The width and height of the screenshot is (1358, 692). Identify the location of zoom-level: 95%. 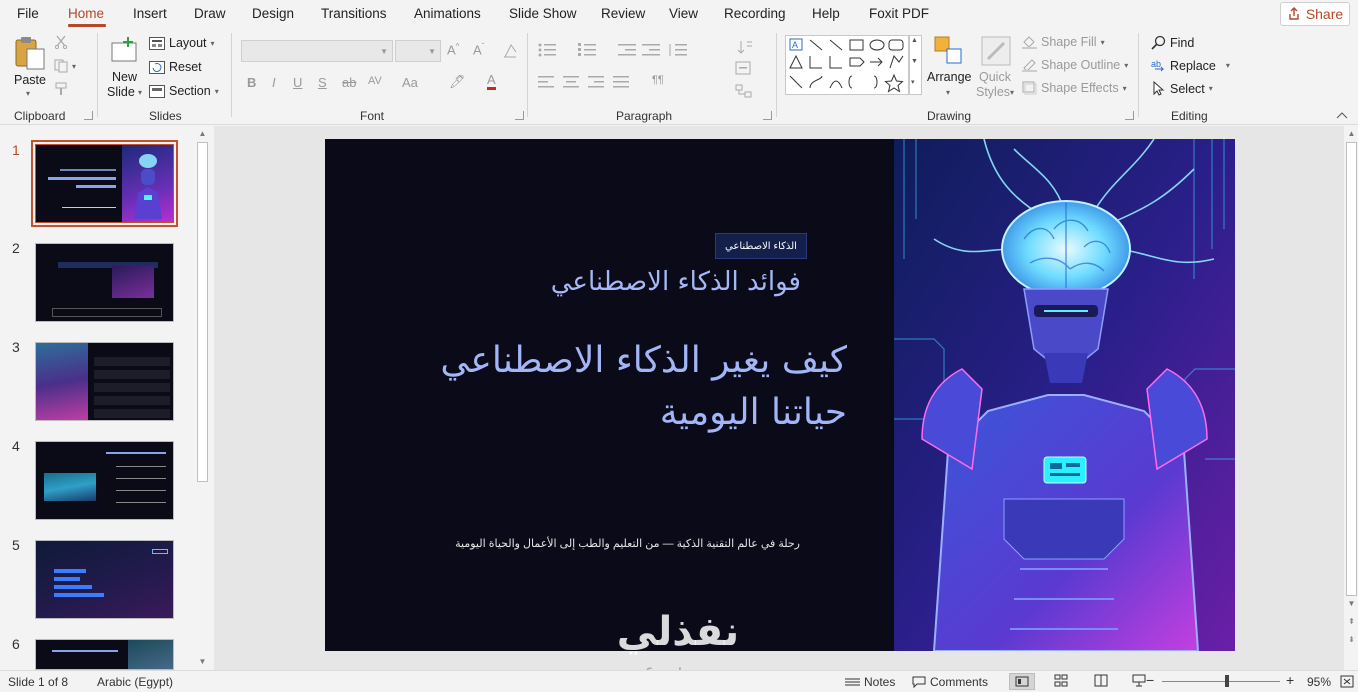
(1319, 682).